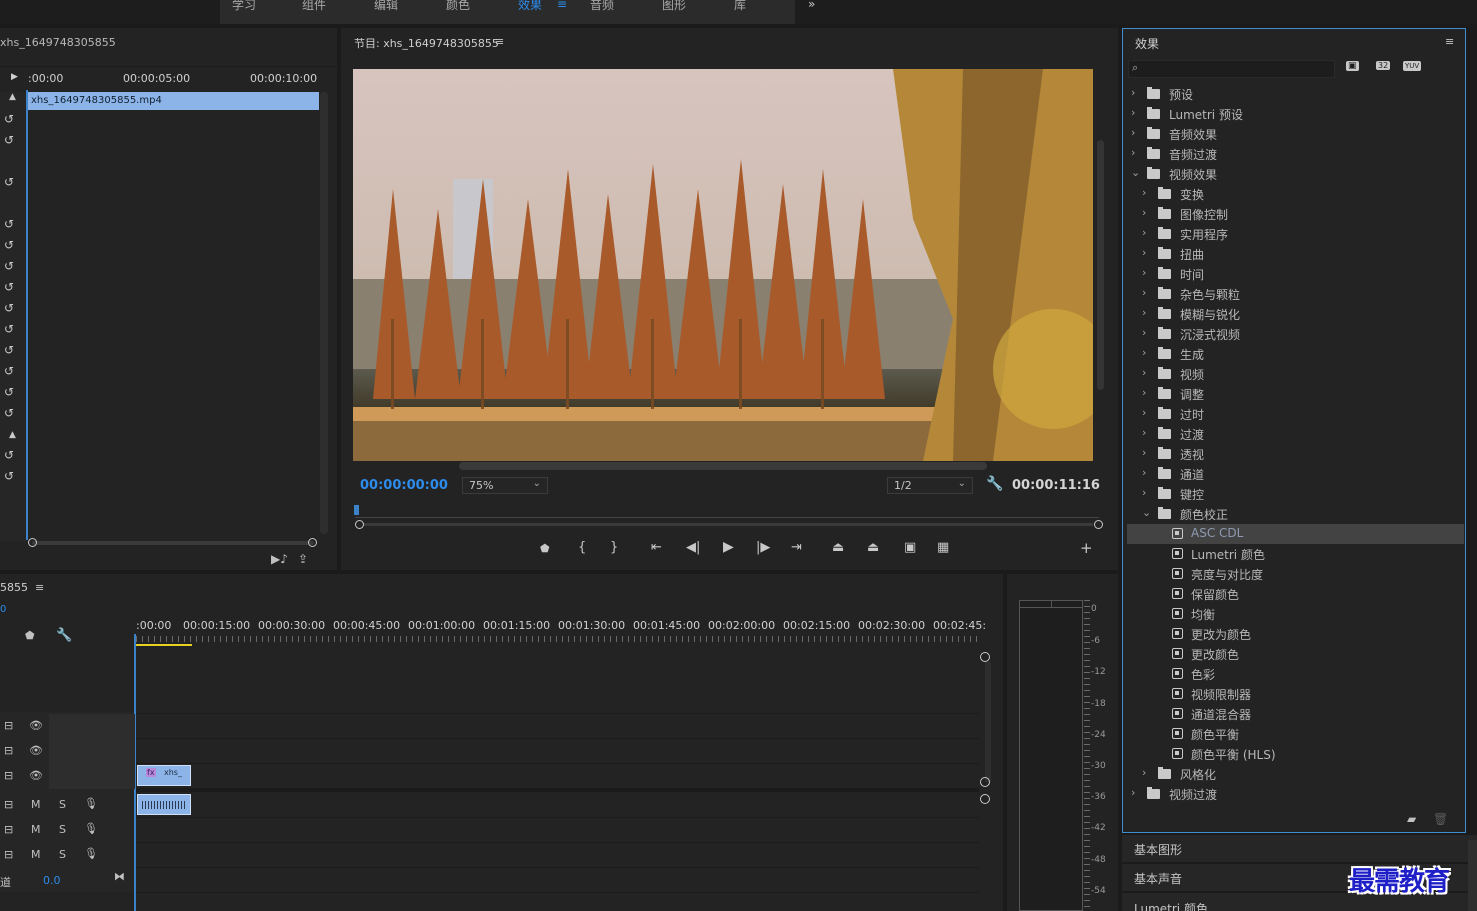  I want to click on program-timecode: 00:00:00:00, so click(404, 485).